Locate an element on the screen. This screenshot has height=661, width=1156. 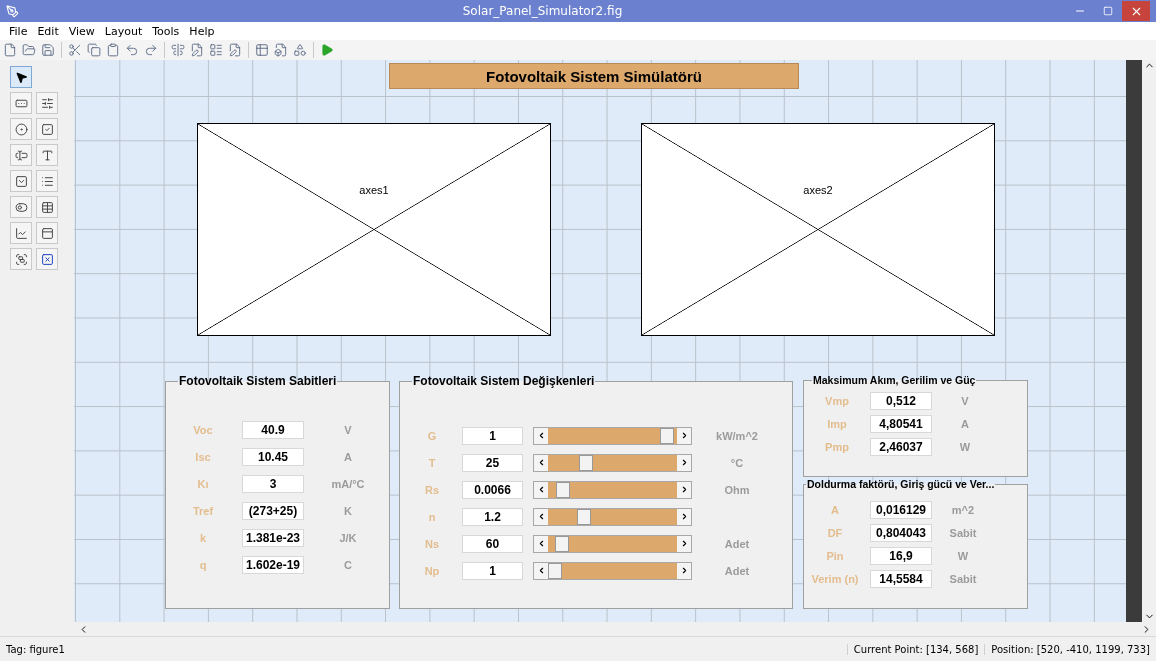
toggle-icon is located at coordinates (21, 207).